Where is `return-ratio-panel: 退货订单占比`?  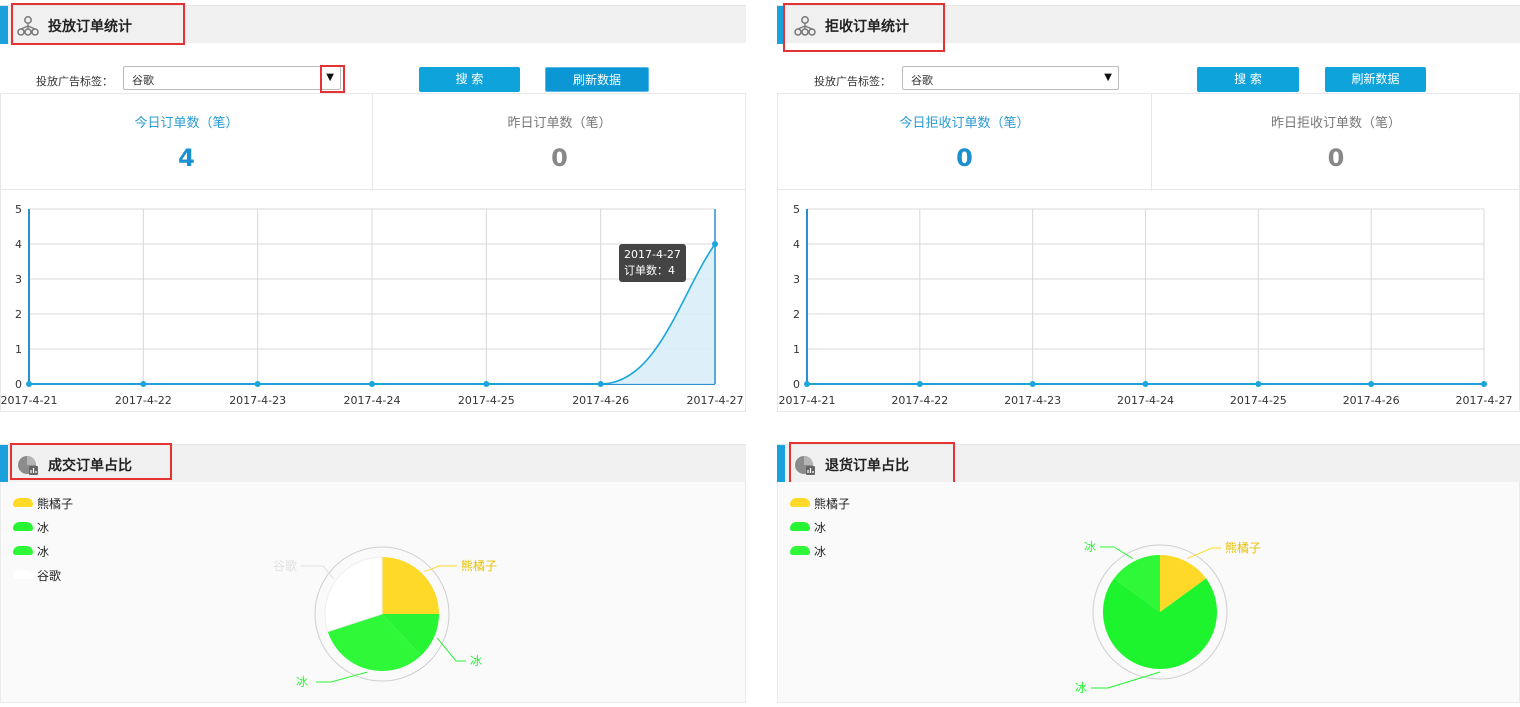 return-ratio-panel: 退货订单占比 is located at coordinates (1148, 465).